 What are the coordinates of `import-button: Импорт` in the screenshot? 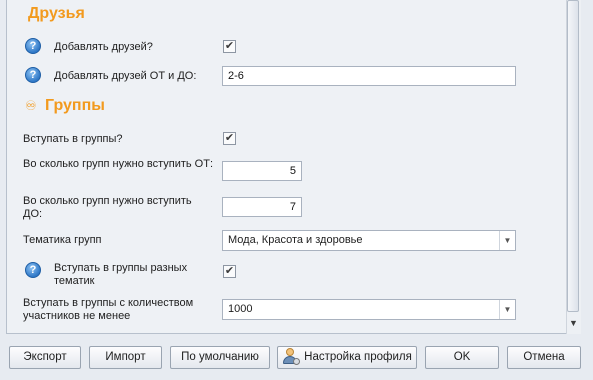 It's located at (125, 357).